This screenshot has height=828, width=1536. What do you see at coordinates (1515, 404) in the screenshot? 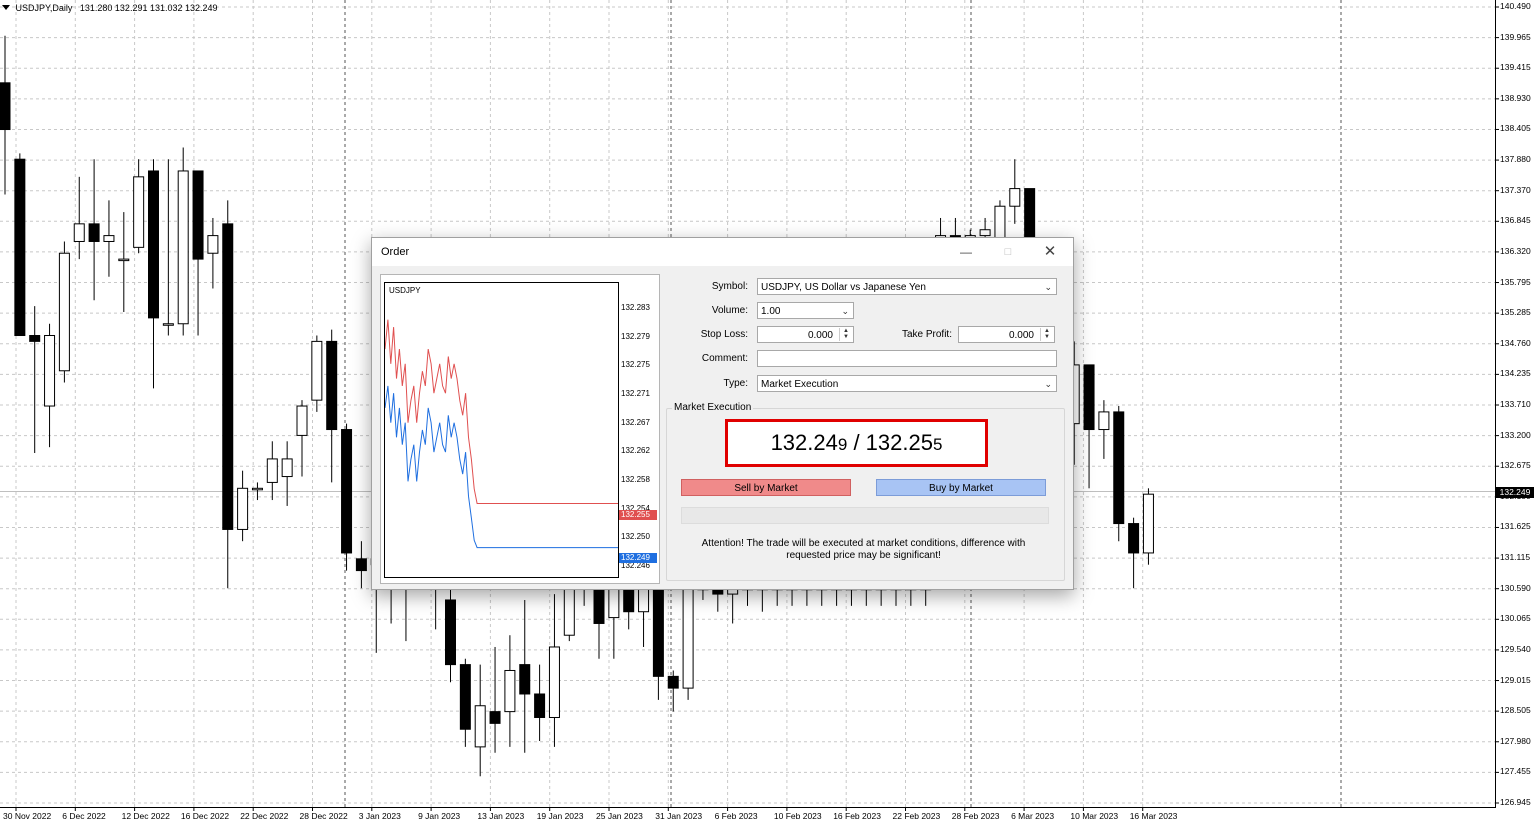
I see `price-axis-label: 133.710` at bounding box center [1515, 404].